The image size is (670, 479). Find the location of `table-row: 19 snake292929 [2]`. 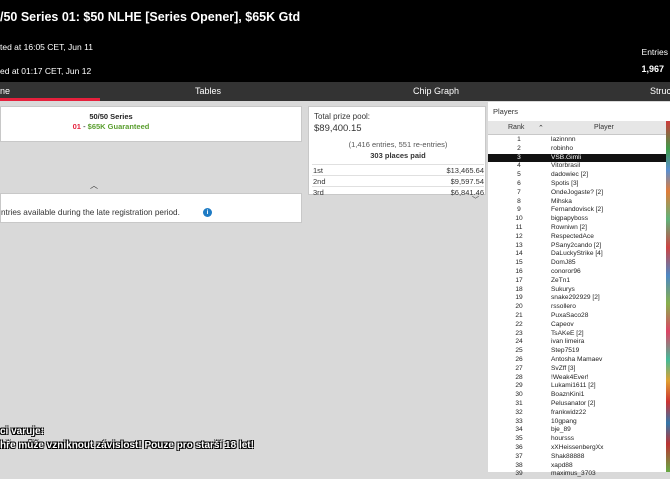

table-row: 19 snake292929 [2] is located at coordinates (579, 298).